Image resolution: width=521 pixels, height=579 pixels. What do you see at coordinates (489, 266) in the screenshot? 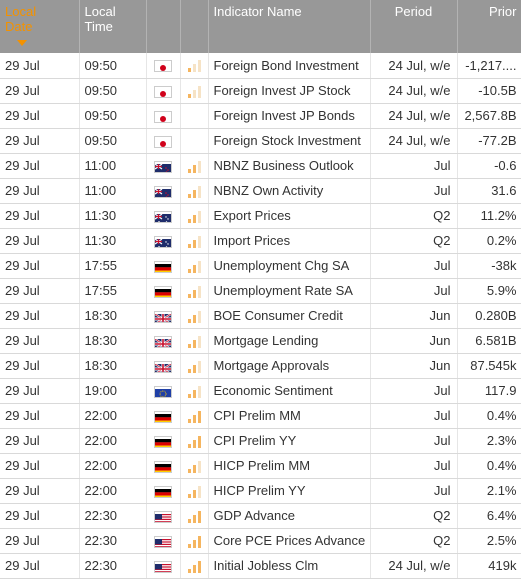
I see `prior-cell: -38k` at bounding box center [489, 266].